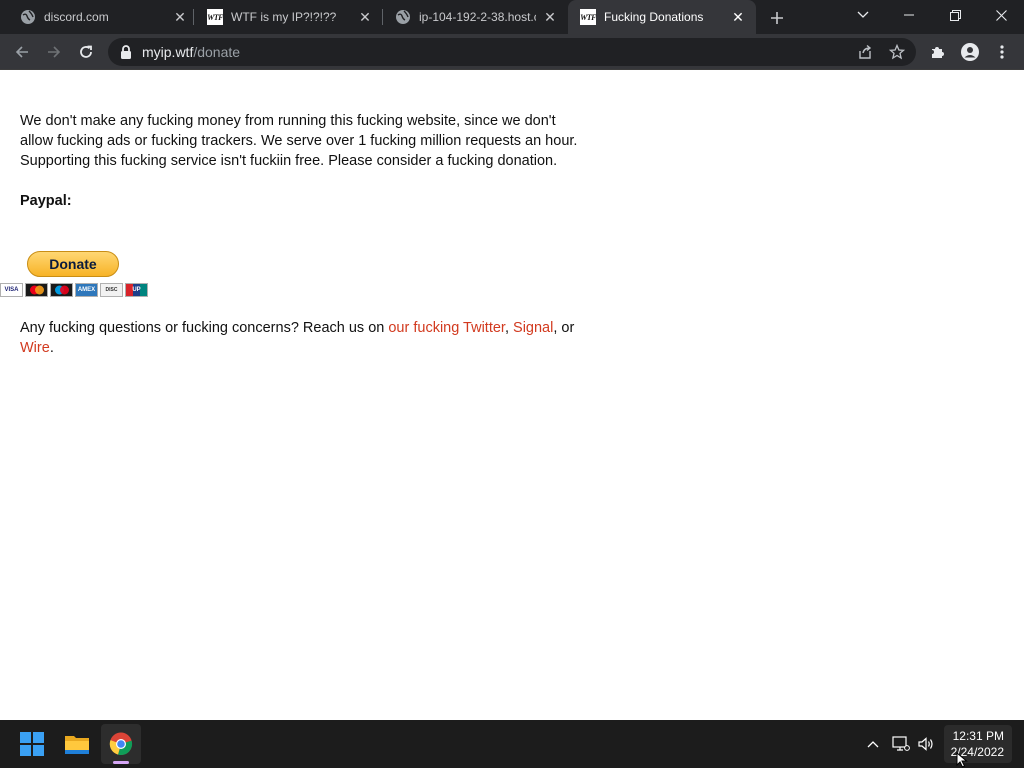 Image resolution: width=1024 pixels, height=768 pixels. What do you see at coordinates (126, 52) in the screenshot?
I see `lock-icon` at bounding box center [126, 52].